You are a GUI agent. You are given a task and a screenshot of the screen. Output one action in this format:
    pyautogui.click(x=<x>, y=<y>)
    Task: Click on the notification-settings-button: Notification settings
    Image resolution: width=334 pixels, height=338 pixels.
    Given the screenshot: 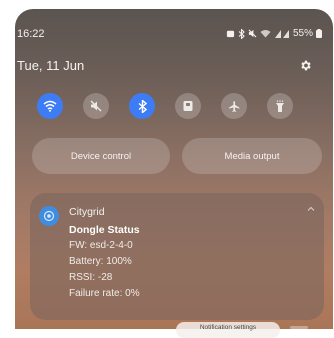 What is the action you would take?
    pyautogui.click(x=228, y=330)
    